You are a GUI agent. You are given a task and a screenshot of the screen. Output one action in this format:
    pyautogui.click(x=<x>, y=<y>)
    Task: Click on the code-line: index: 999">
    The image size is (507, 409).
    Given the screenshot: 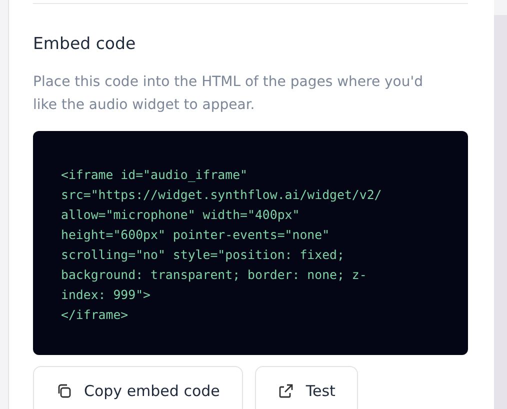 What is the action you would take?
    pyautogui.click(x=106, y=295)
    